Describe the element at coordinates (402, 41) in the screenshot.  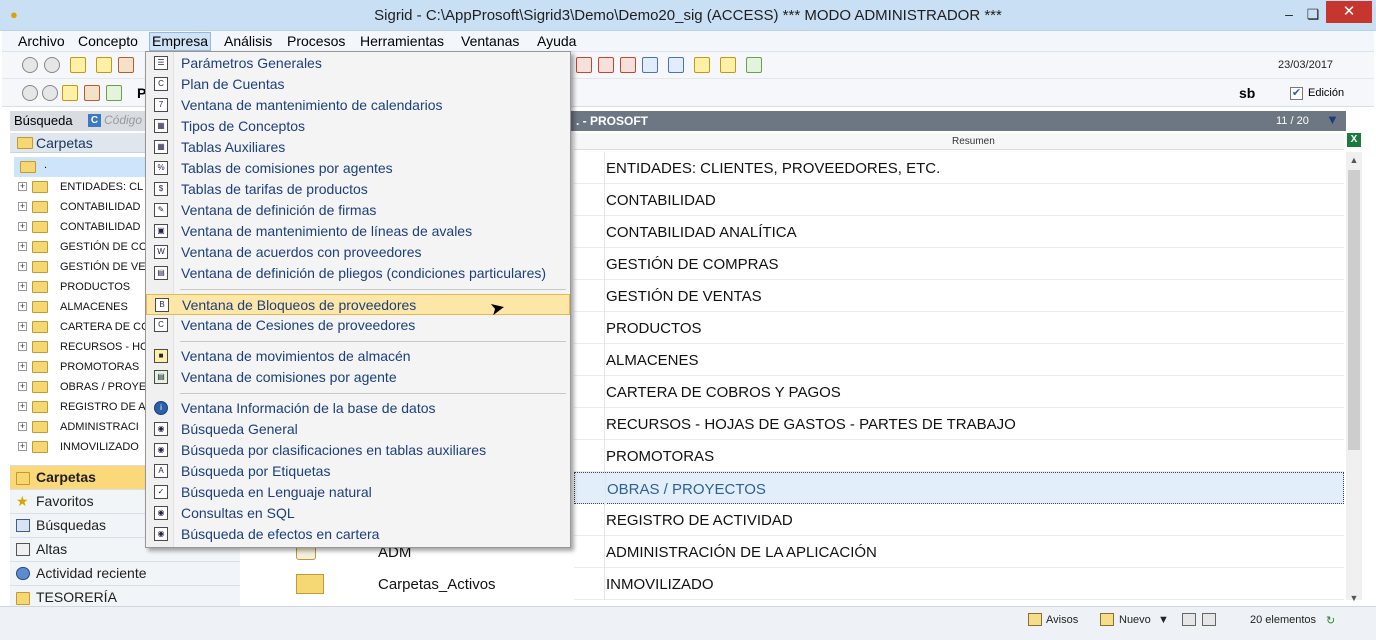
I see `menu-herramientas: Herramientas` at that location.